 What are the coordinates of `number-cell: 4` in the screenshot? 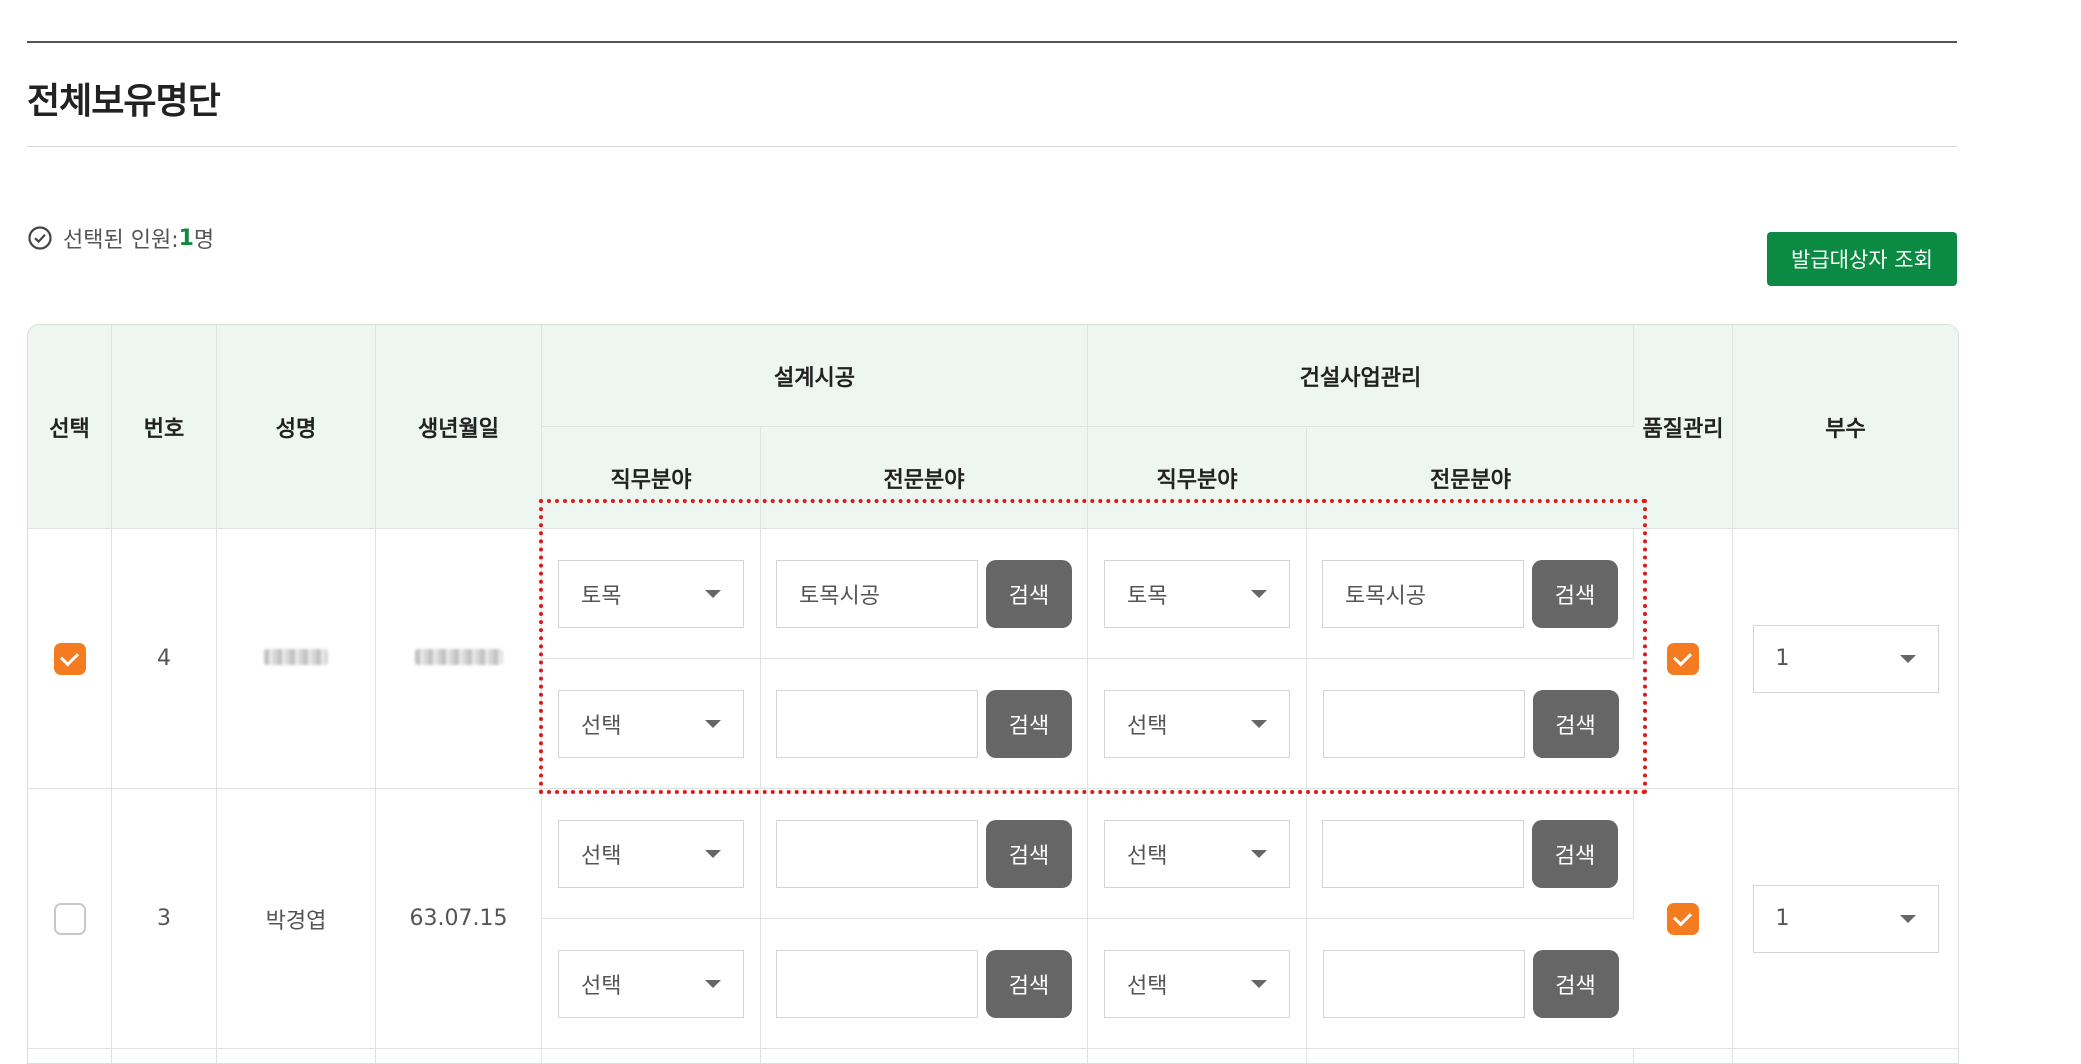 It's located at (164, 659).